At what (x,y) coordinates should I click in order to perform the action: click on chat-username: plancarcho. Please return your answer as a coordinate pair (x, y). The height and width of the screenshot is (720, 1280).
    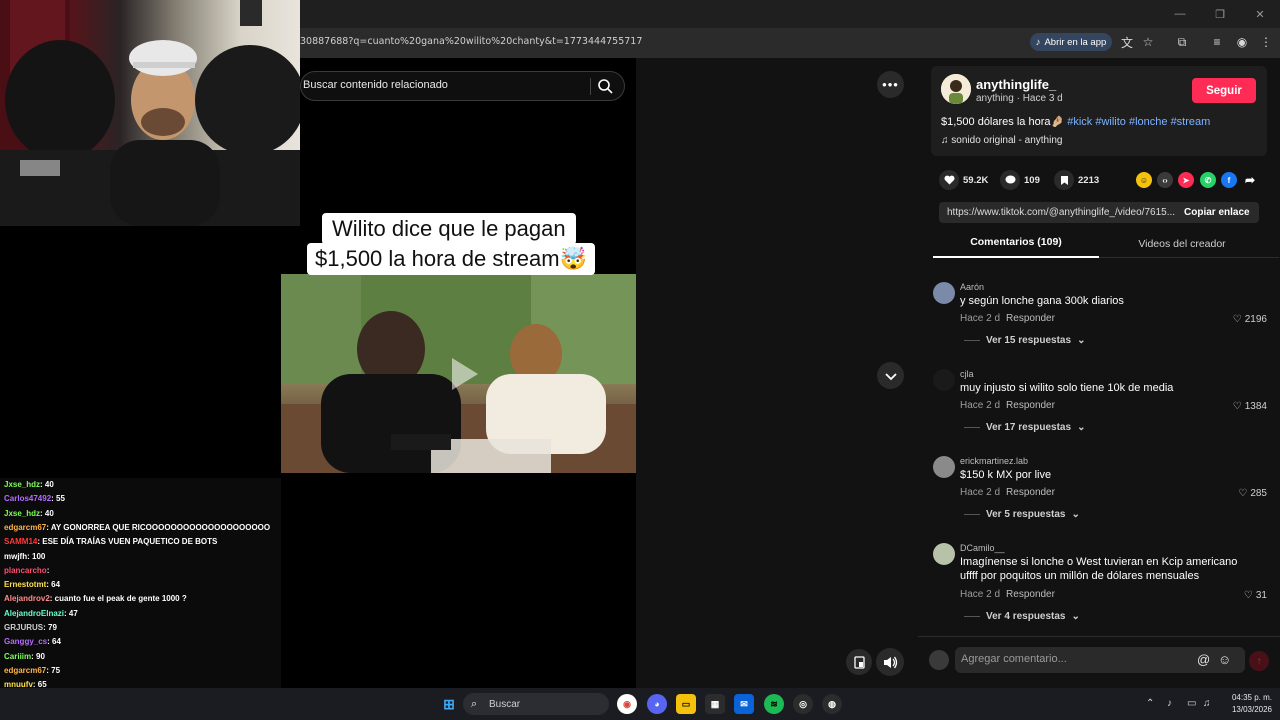
    Looking at the image, I should click on (25, 570).